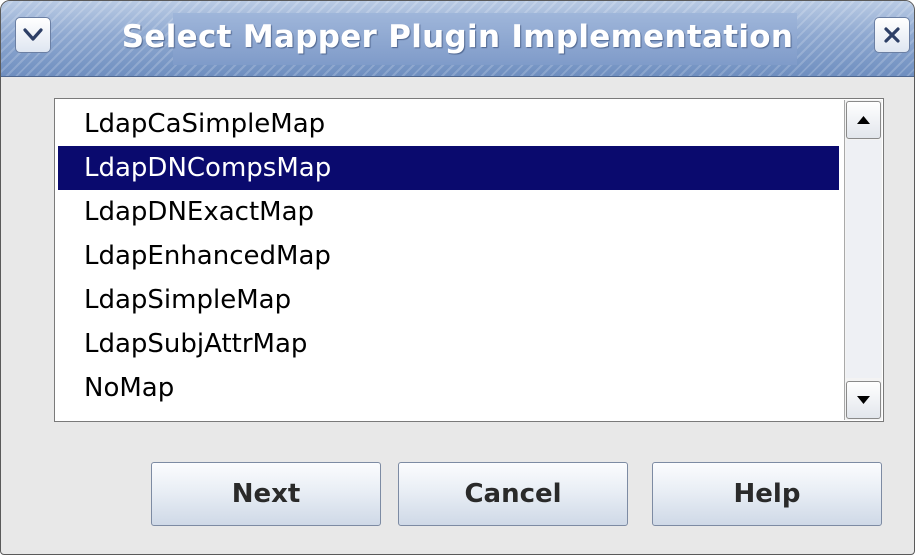 The height and width of the screenshot is (557, 917). What do you see at coordinates (448, 168) in the screenshot?
I see `list-item-selected: LdapDNCompsMap` at bounding box center [448, 168].